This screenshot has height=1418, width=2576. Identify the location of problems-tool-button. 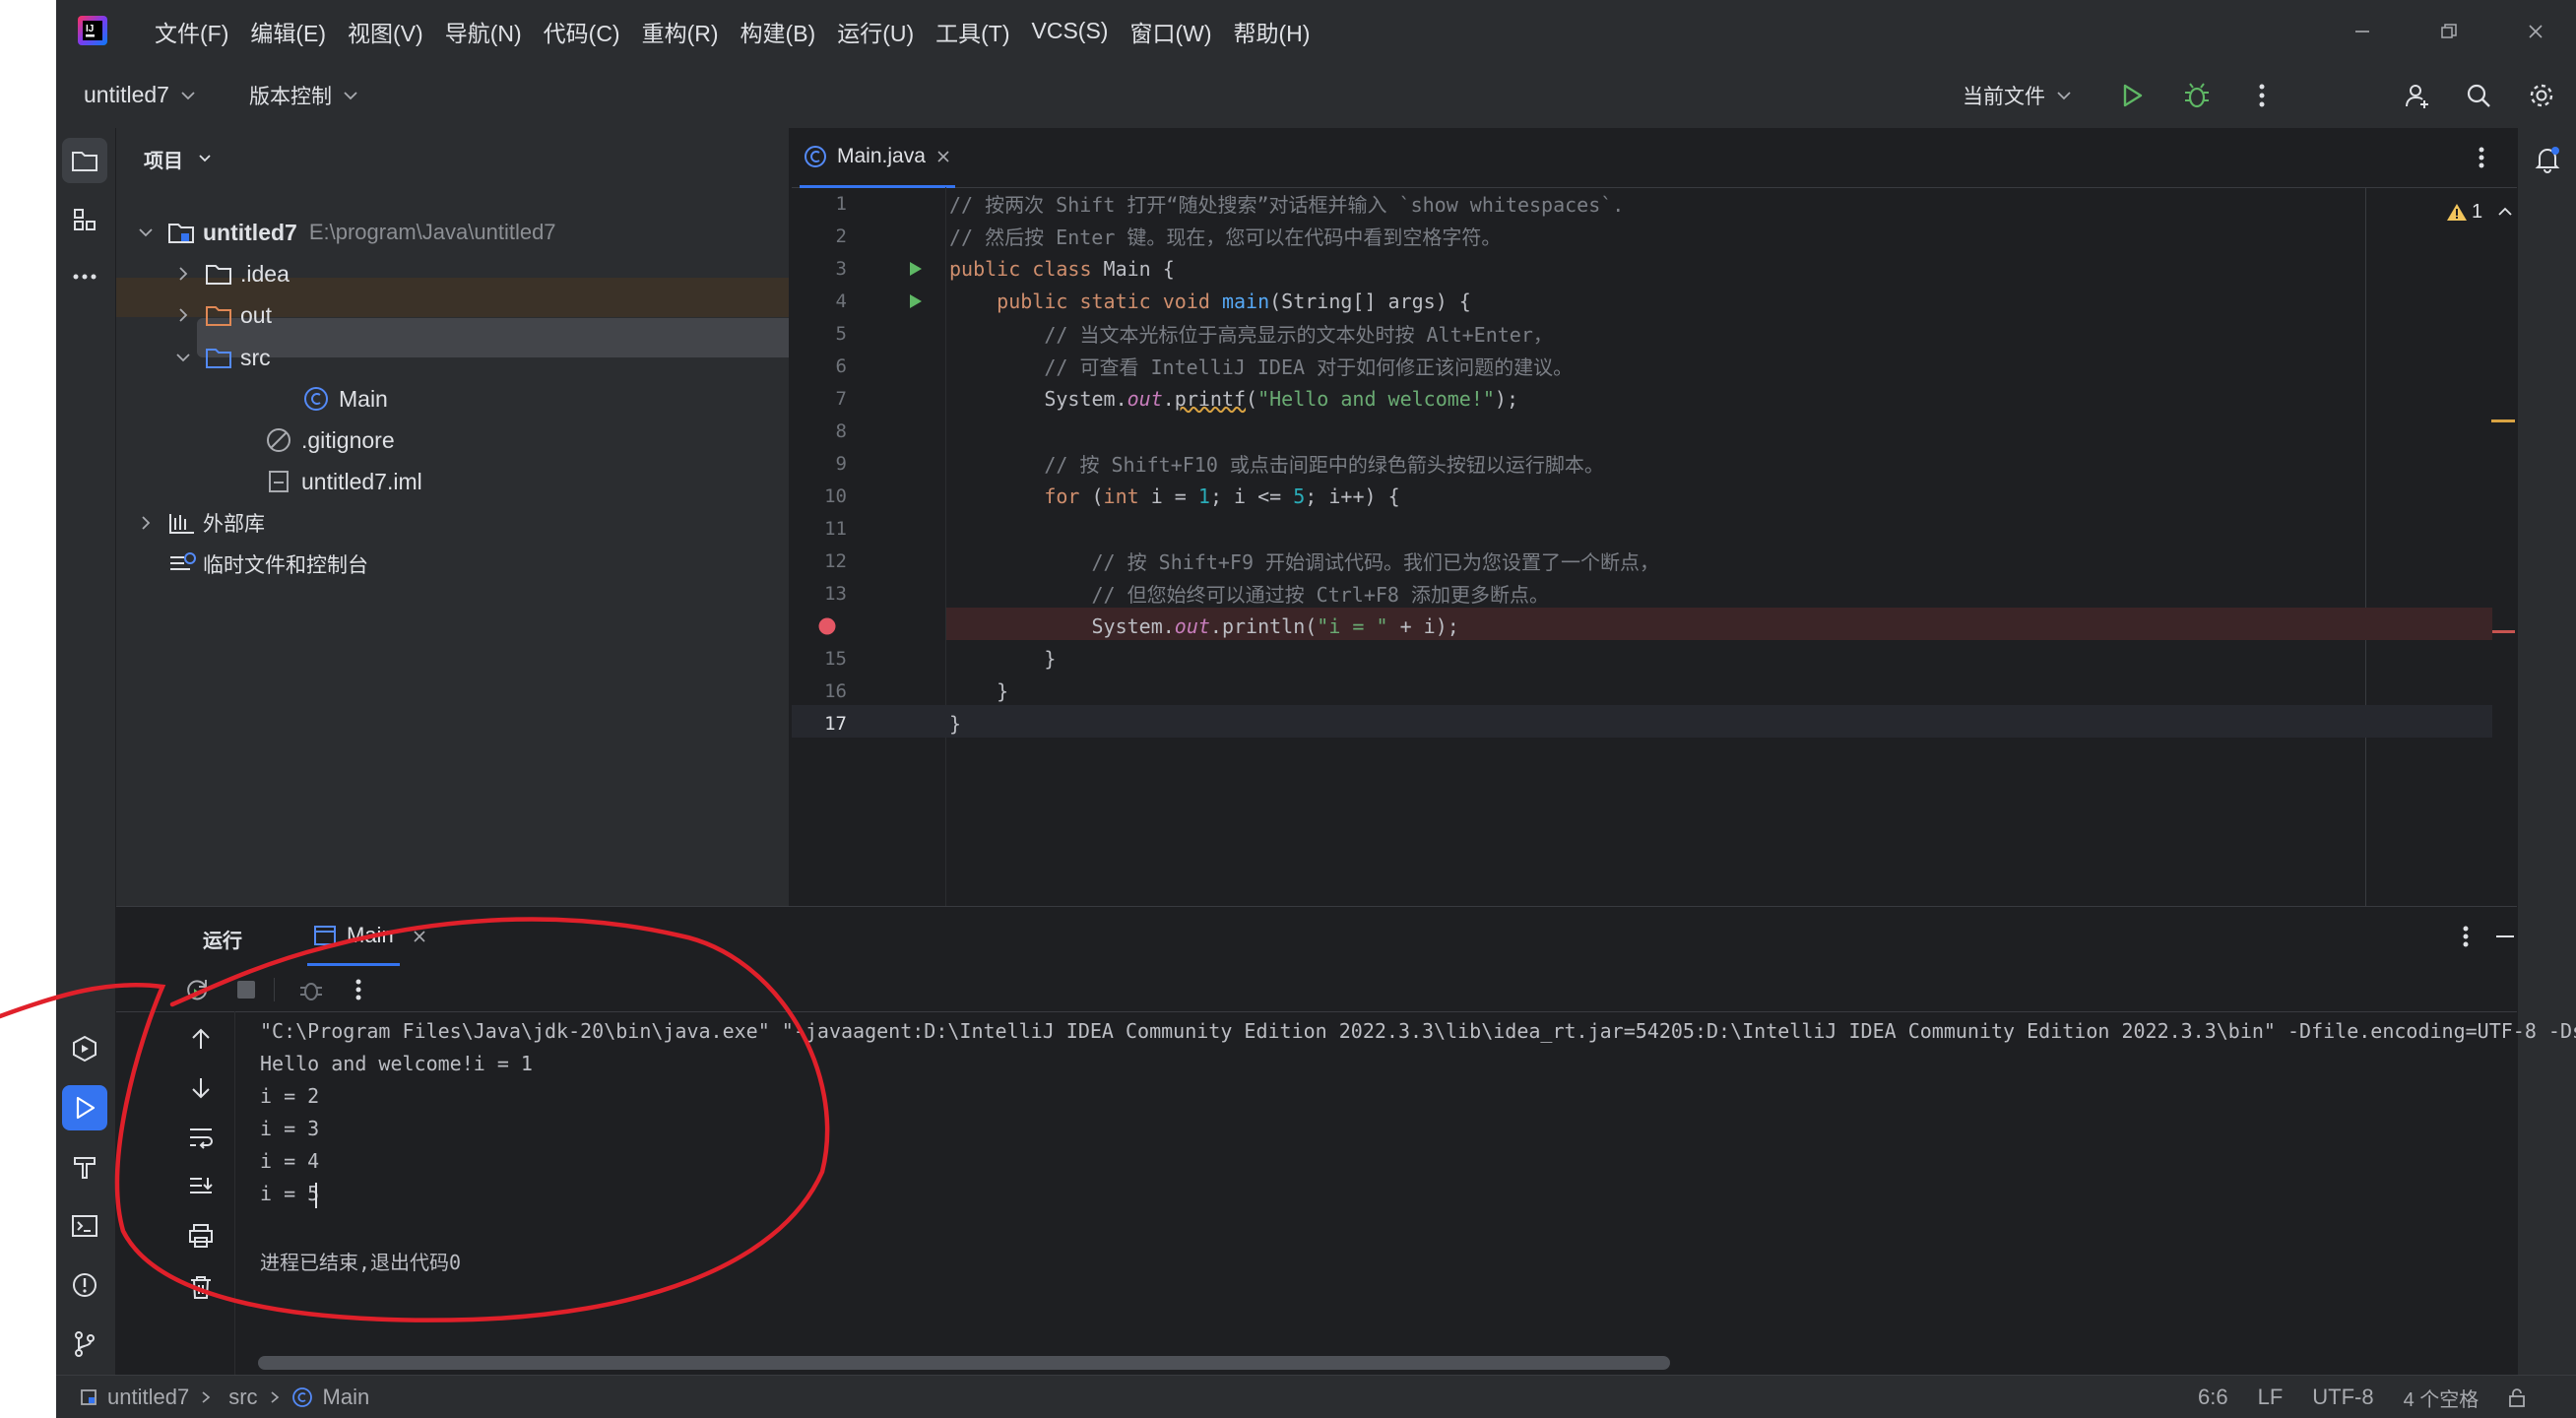
(84, 1285).